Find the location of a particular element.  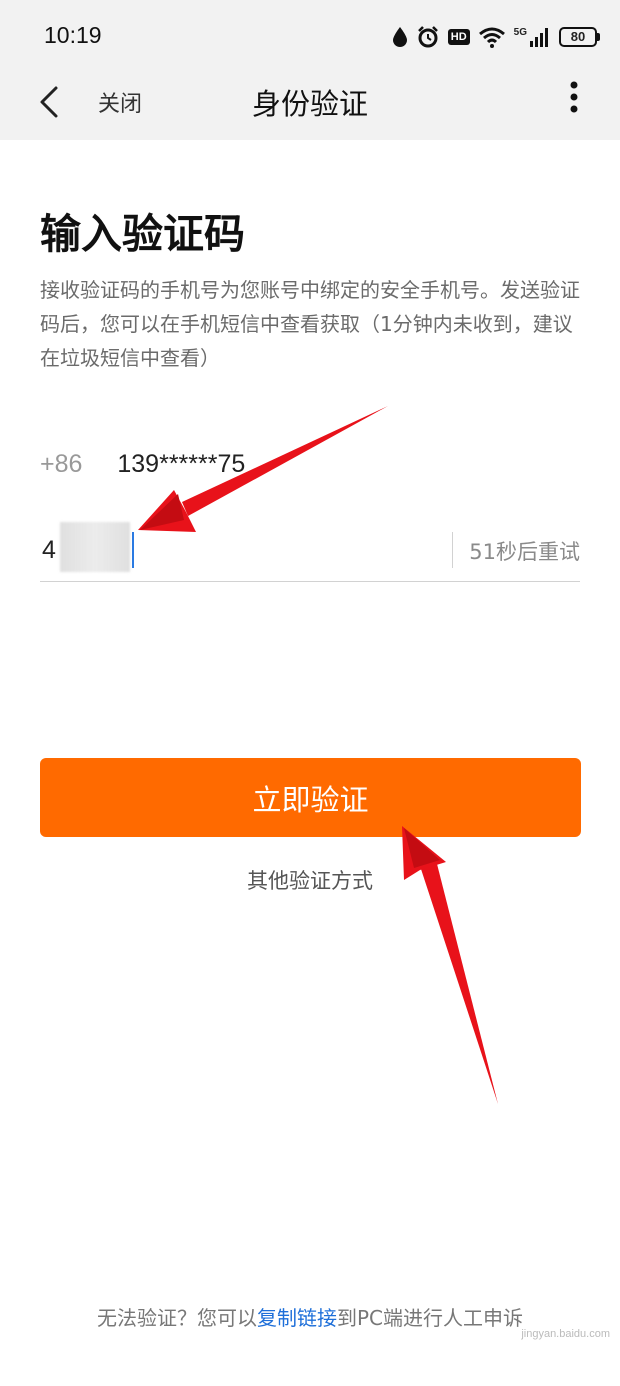

status-icons: HD 5G 80 is located at coordinates (496, 37).